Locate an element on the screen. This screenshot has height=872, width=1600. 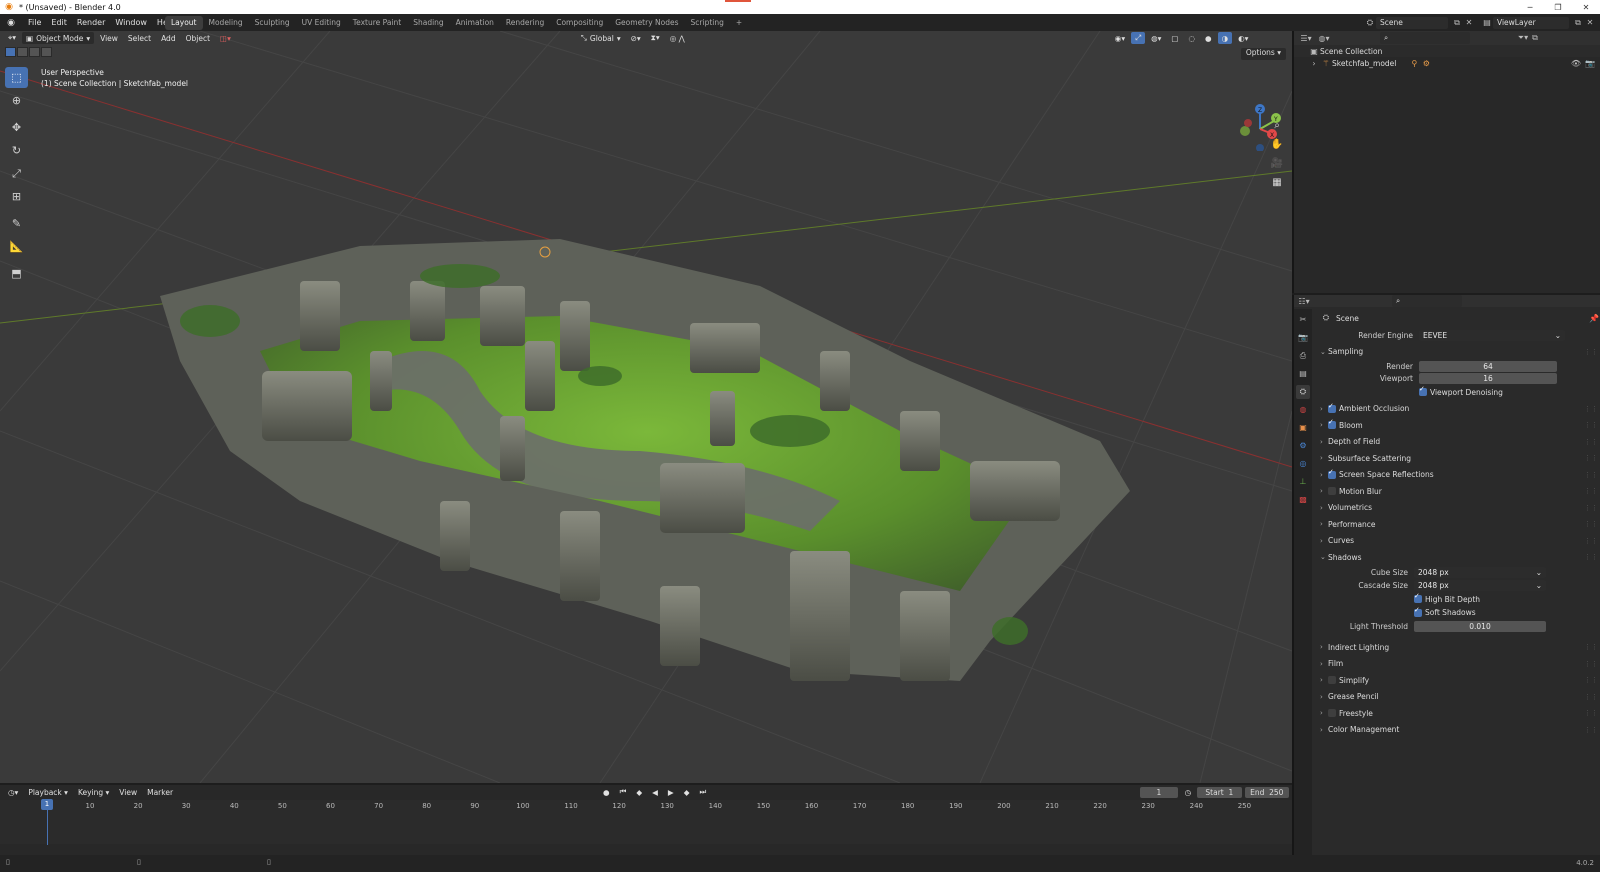
select-mode-subtract-icon is located at coordinates (34, 52).